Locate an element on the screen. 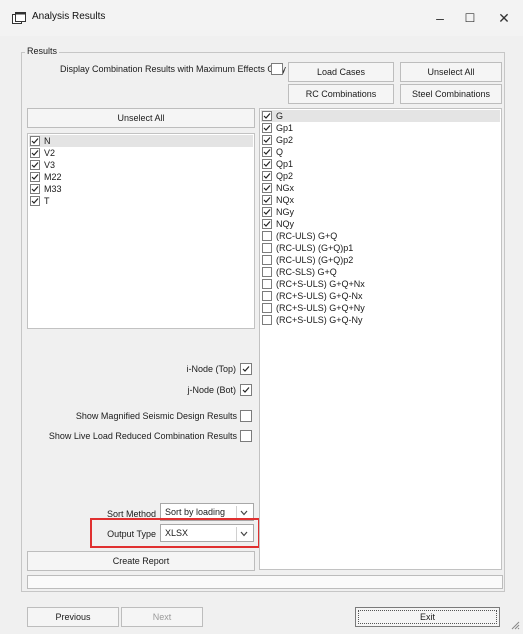 Image resolution: width=523 pixels, height=634 pixels. list-item: (RC-SLS) G+Q is located at coordinates (299, 272).